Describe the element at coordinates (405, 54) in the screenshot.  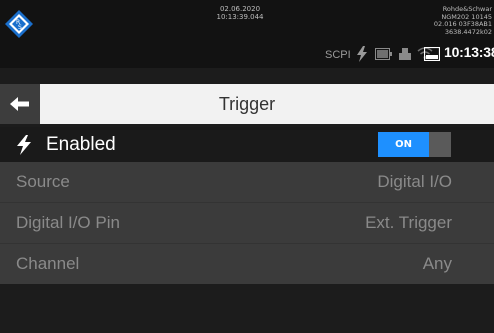
I see `usb-icon` at that location.